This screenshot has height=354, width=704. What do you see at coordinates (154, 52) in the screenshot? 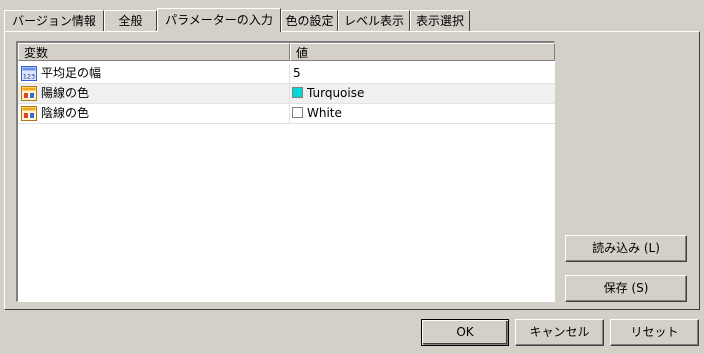
I see `column-header-variable: 変数` at bounding box center [154, 52].